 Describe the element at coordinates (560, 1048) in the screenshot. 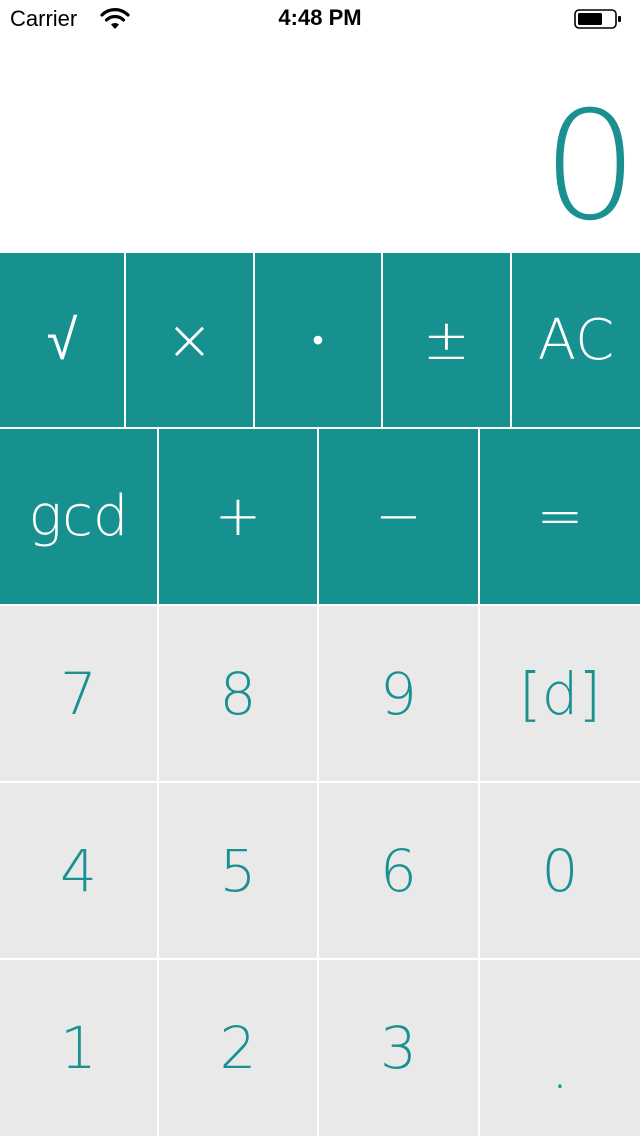

I see `decimal-point-button: .` at that location.